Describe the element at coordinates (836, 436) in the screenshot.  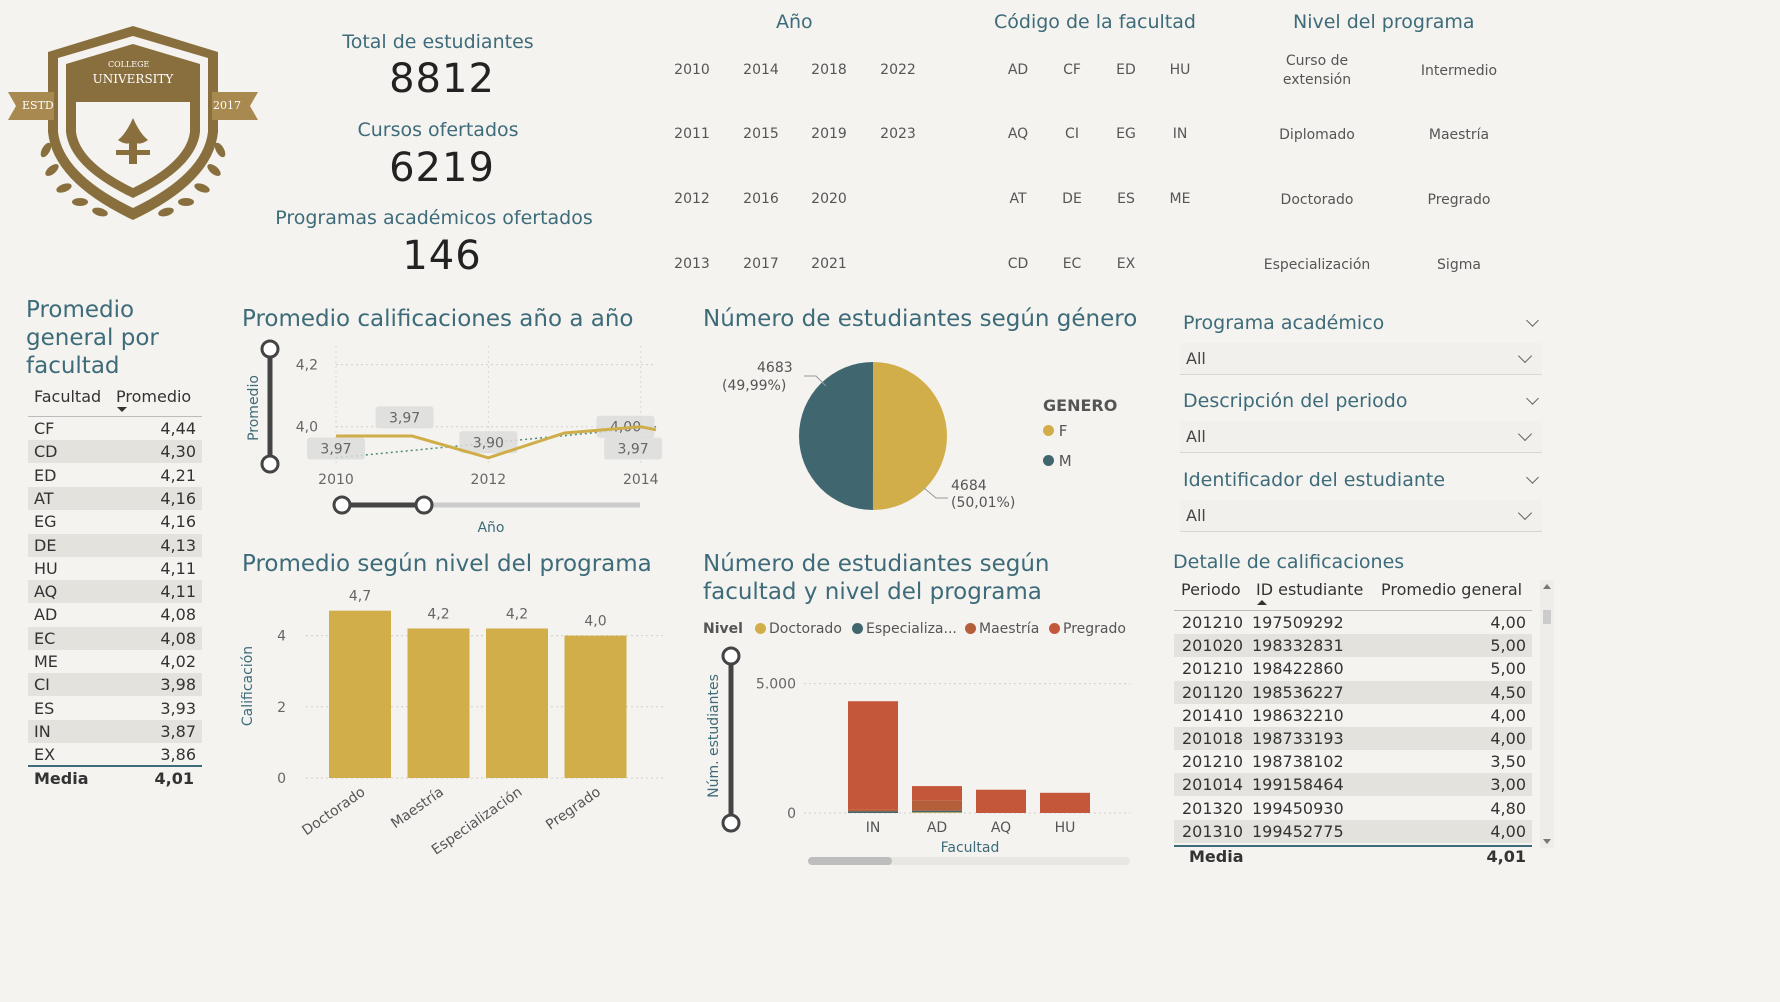
I see `pie-slice-m` at that location.